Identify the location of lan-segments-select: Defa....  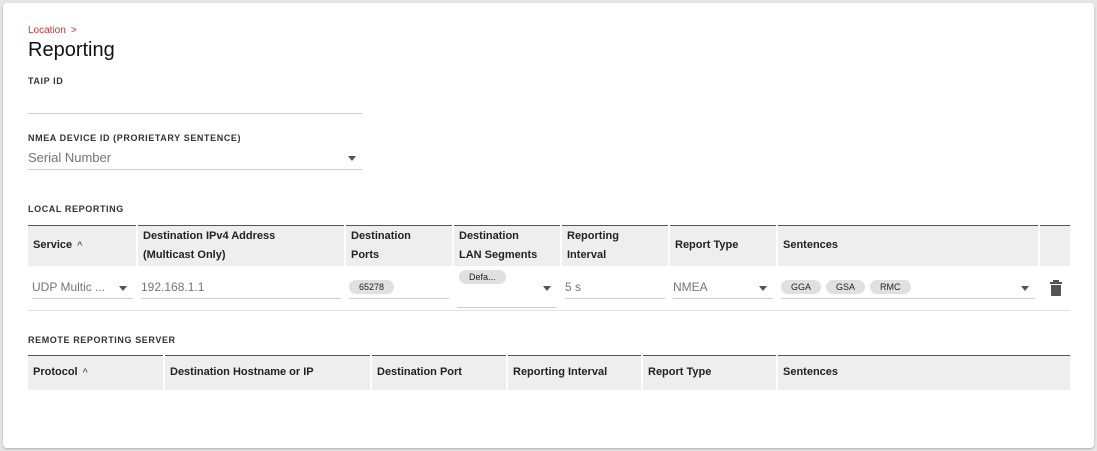
(507, 288).